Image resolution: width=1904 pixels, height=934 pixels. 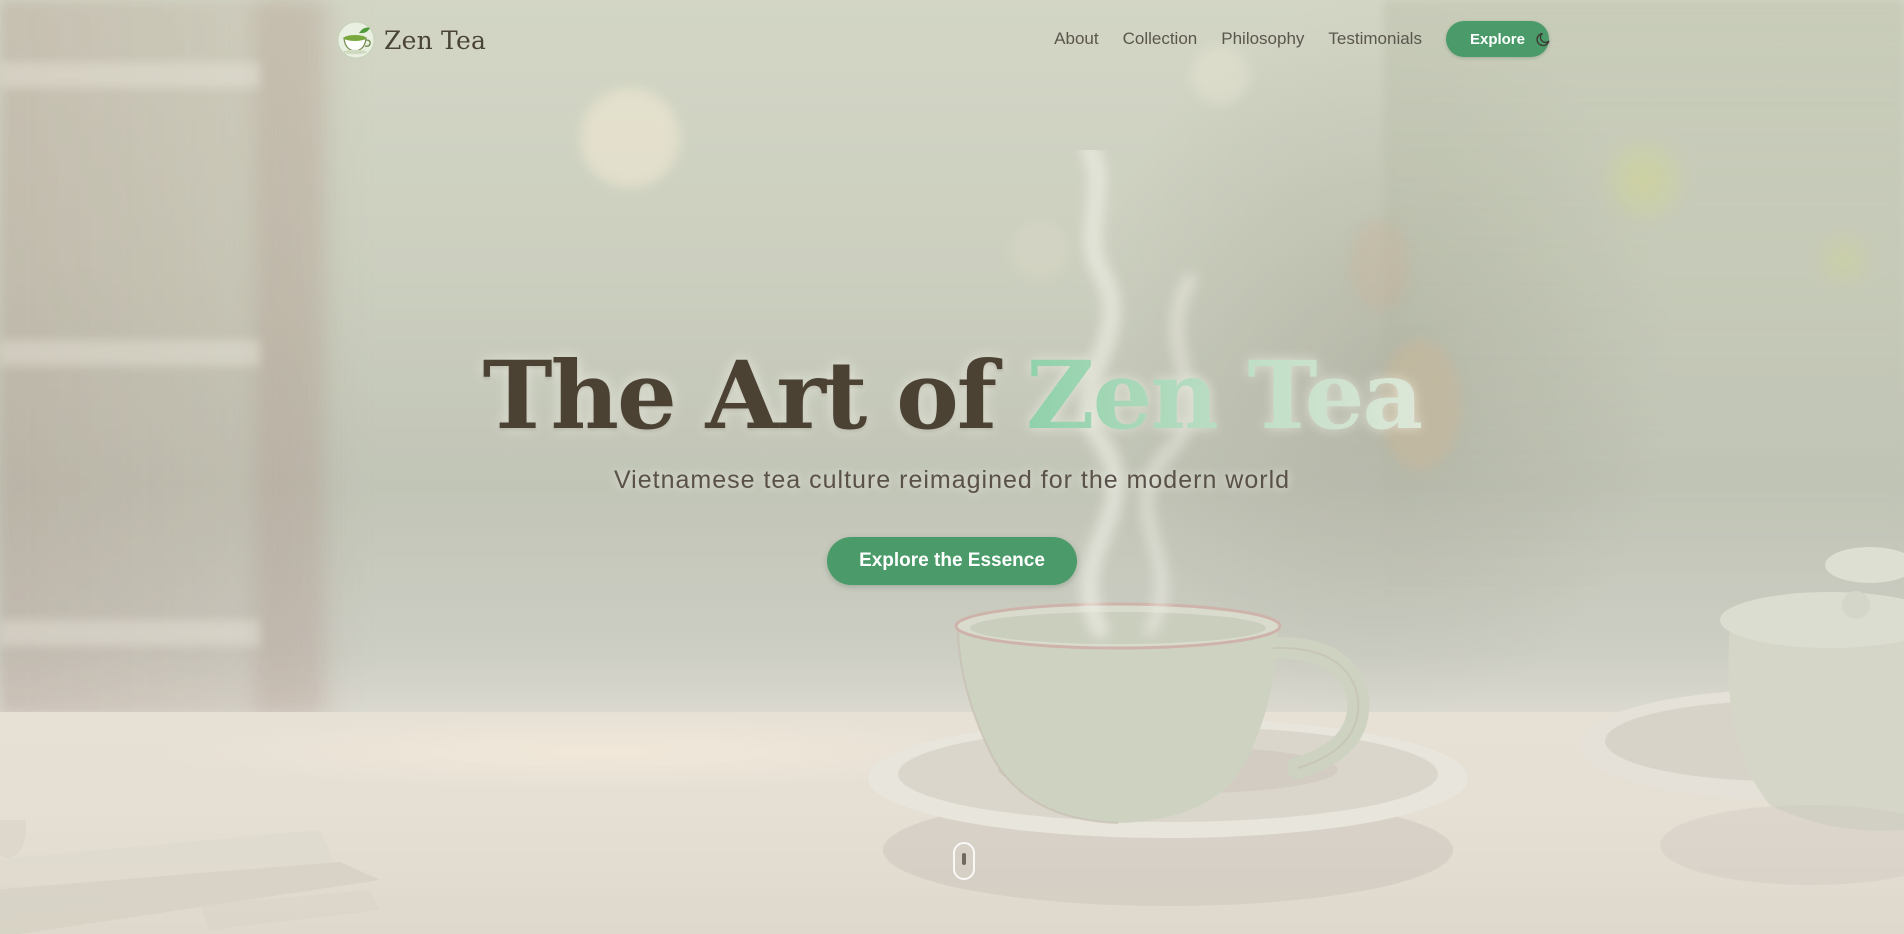 I want to click on nav-link-collection: Collection, so click(x=1160, y=39).